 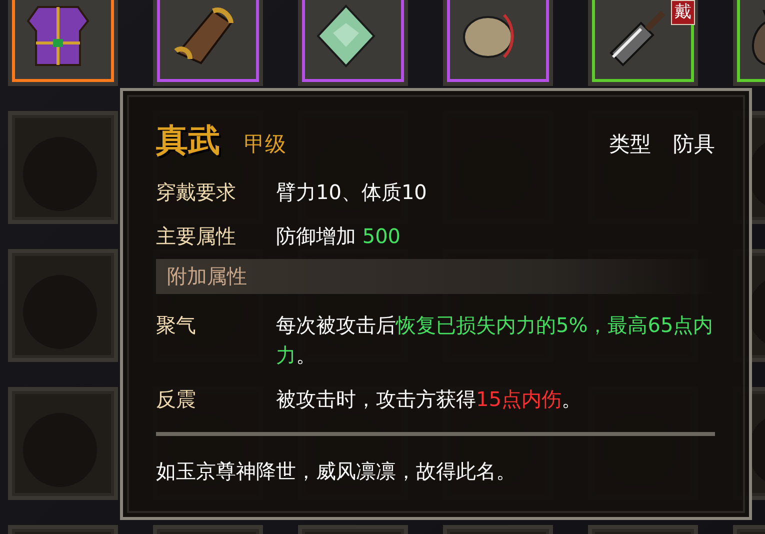 I want to click on flavor-text: 如玉京尊神降世，威风凛凛，故得此名。, so click(x=336, y=471).